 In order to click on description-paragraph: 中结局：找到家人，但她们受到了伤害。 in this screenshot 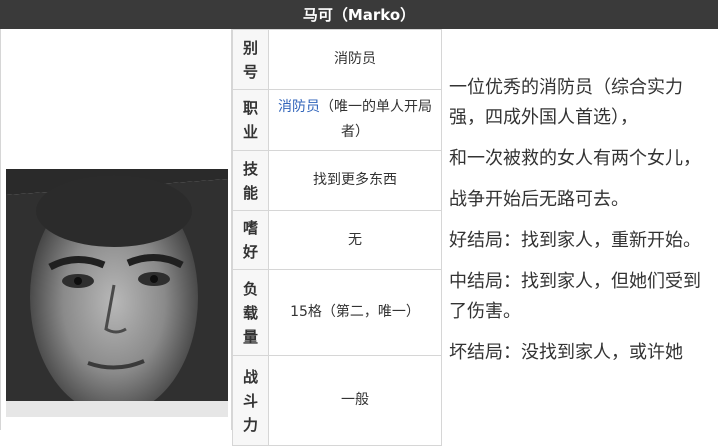, I will do `click(575, 296)`.